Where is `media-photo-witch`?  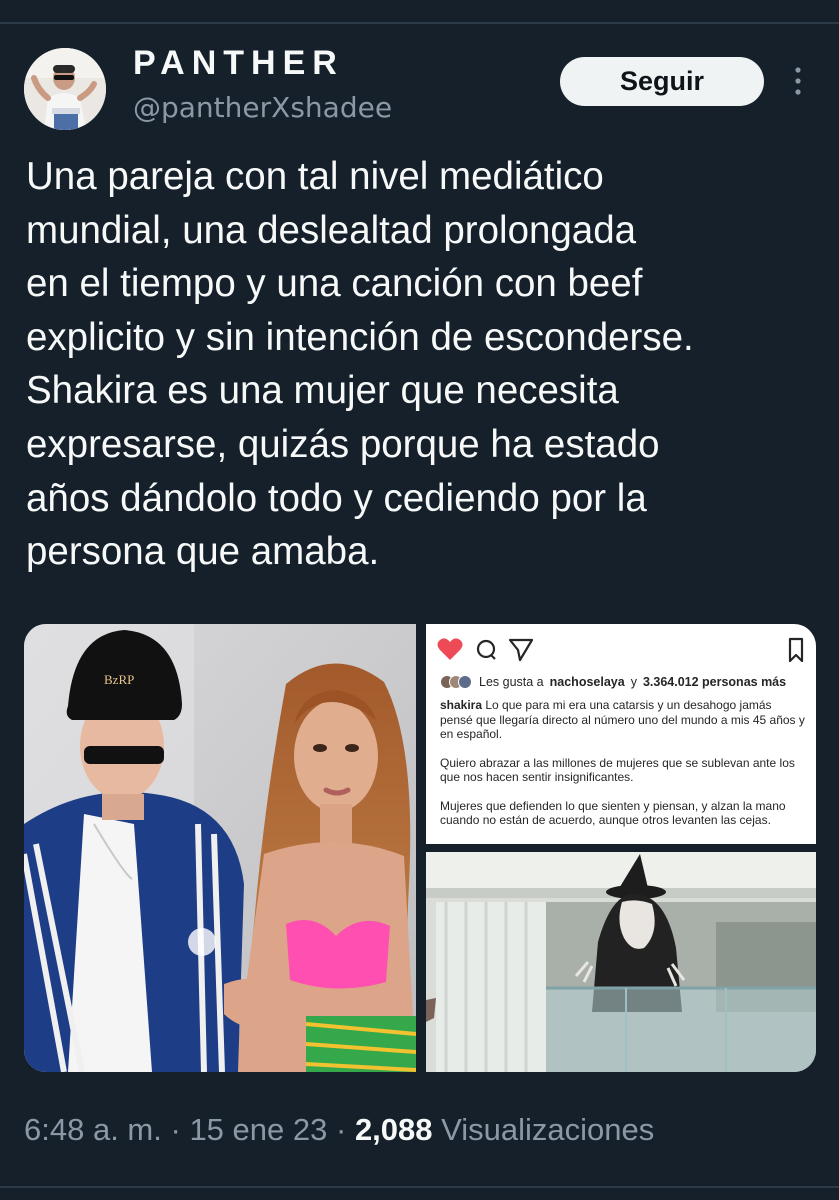
media-photo-witch is located at coordinates (621, 962).